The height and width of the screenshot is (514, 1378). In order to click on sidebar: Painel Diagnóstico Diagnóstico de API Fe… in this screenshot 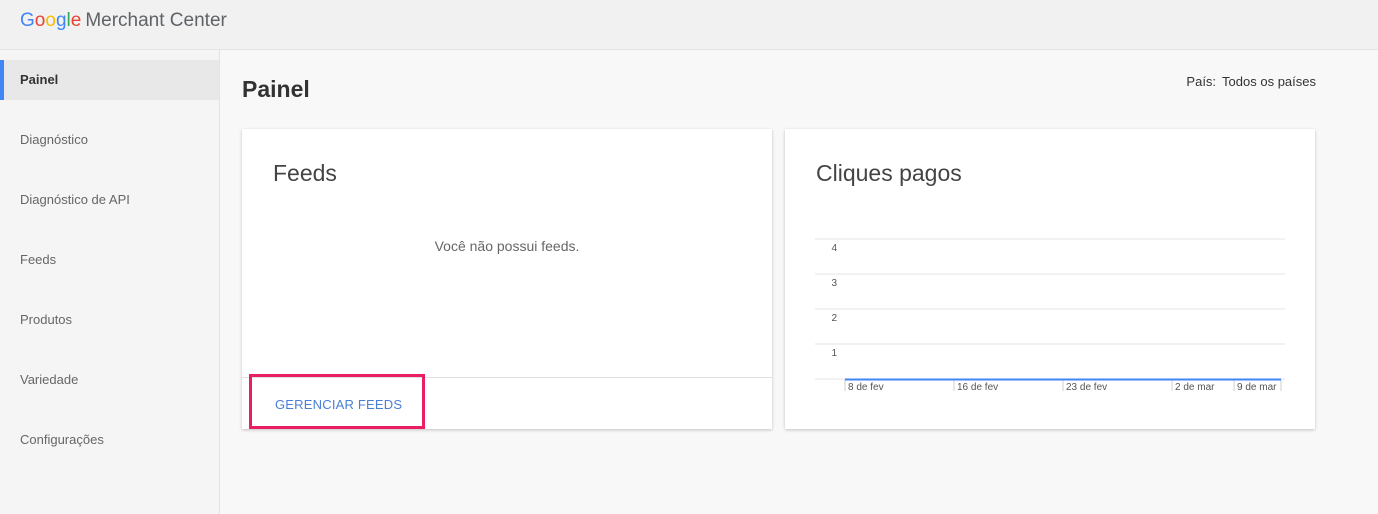, I will do `click(110, 282)`.